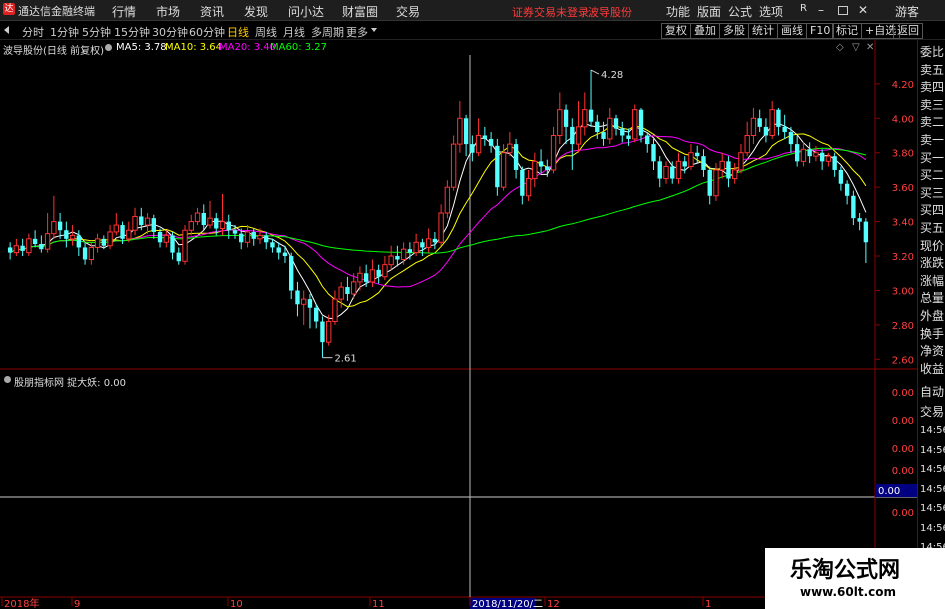 The image size is (945, 609). I want to click on tick-time: 14:56, so click(932, 430).